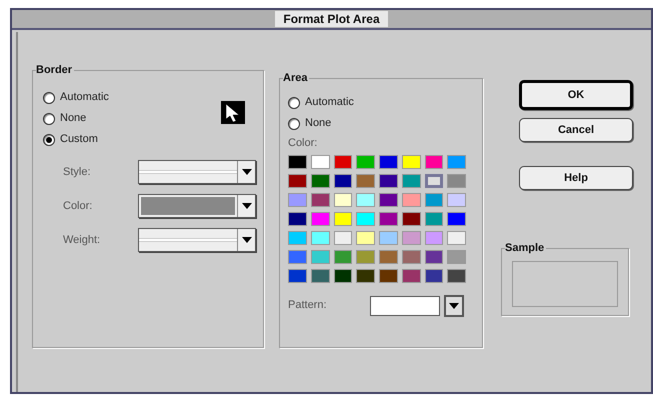  I want to click on radio-label: Custom, so click(79, 140).